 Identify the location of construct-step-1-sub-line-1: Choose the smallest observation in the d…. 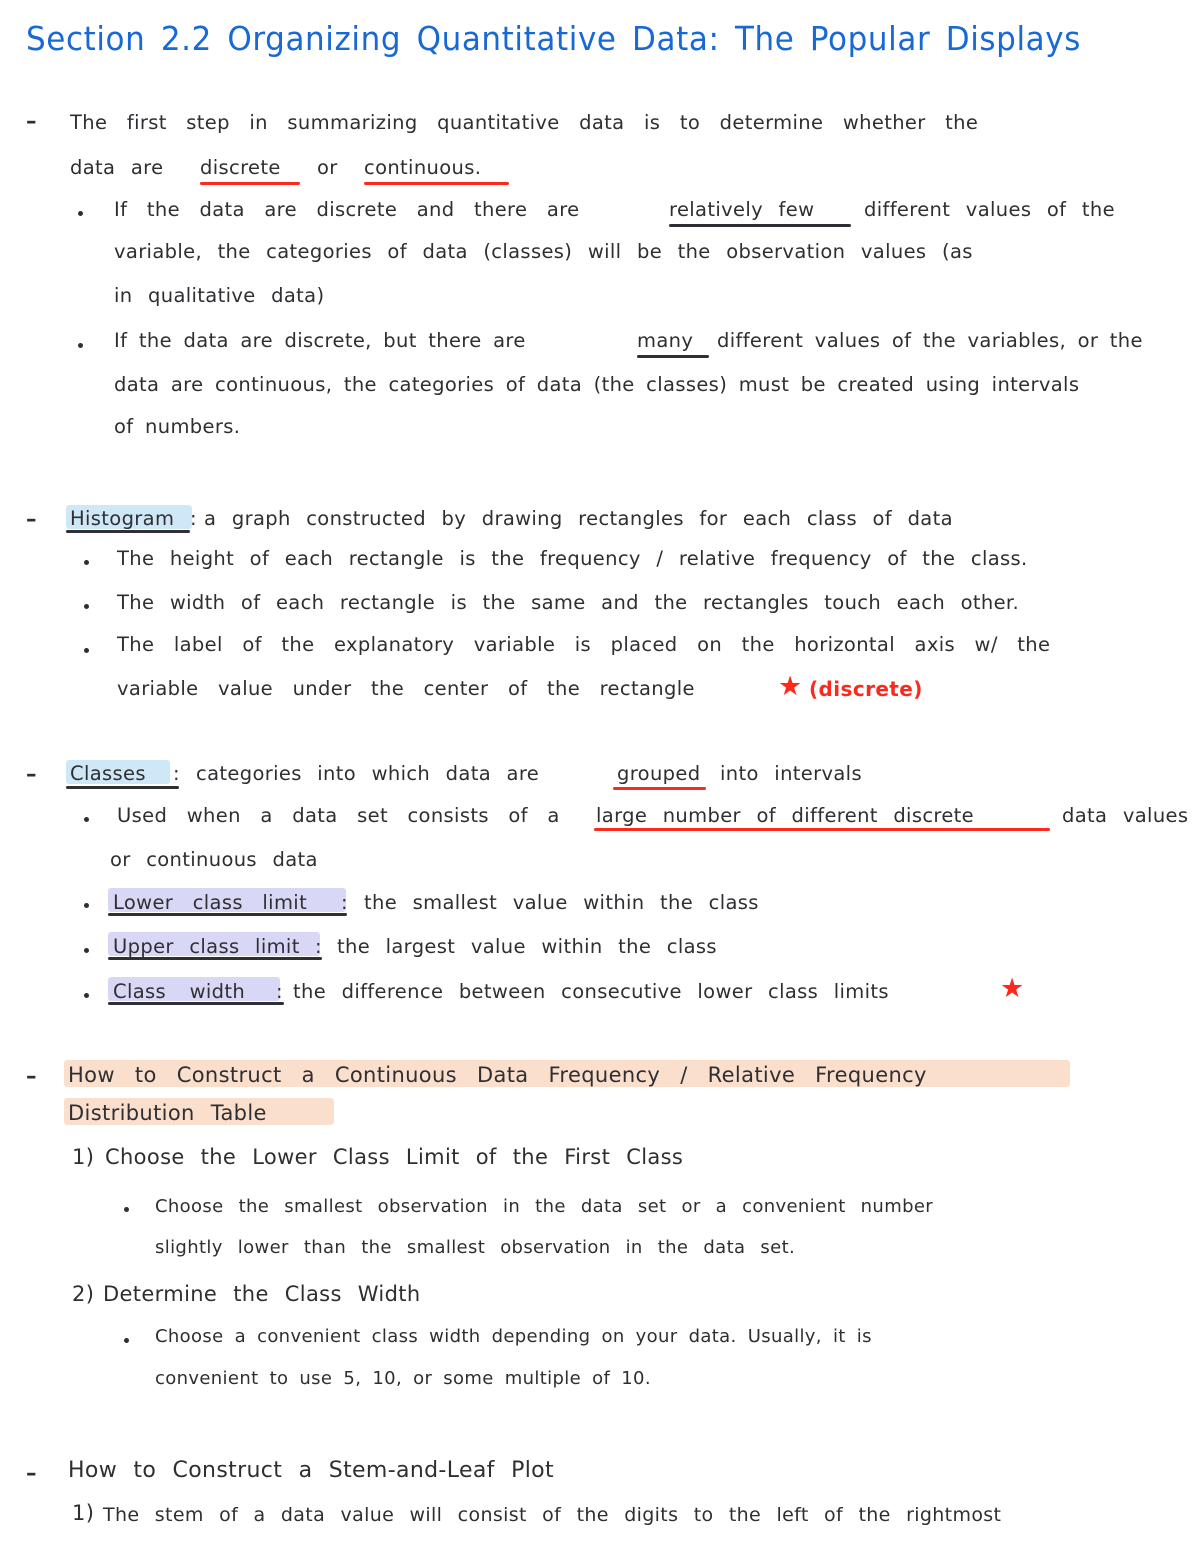
(544, 1206).